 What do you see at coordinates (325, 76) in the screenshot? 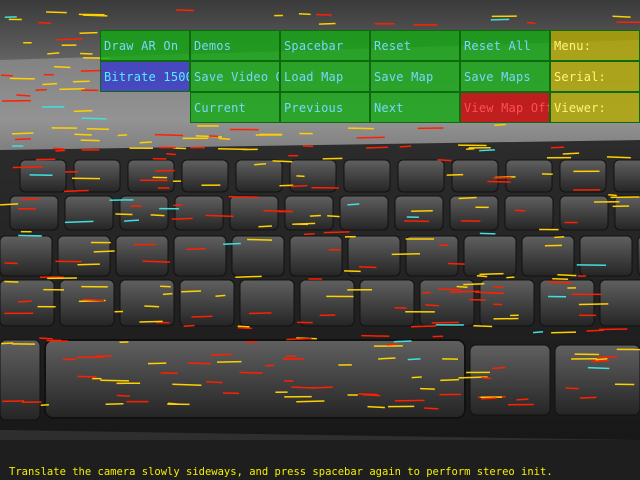
I see `menu-button-load-map: Load Map` at bounding box center [325, 76].